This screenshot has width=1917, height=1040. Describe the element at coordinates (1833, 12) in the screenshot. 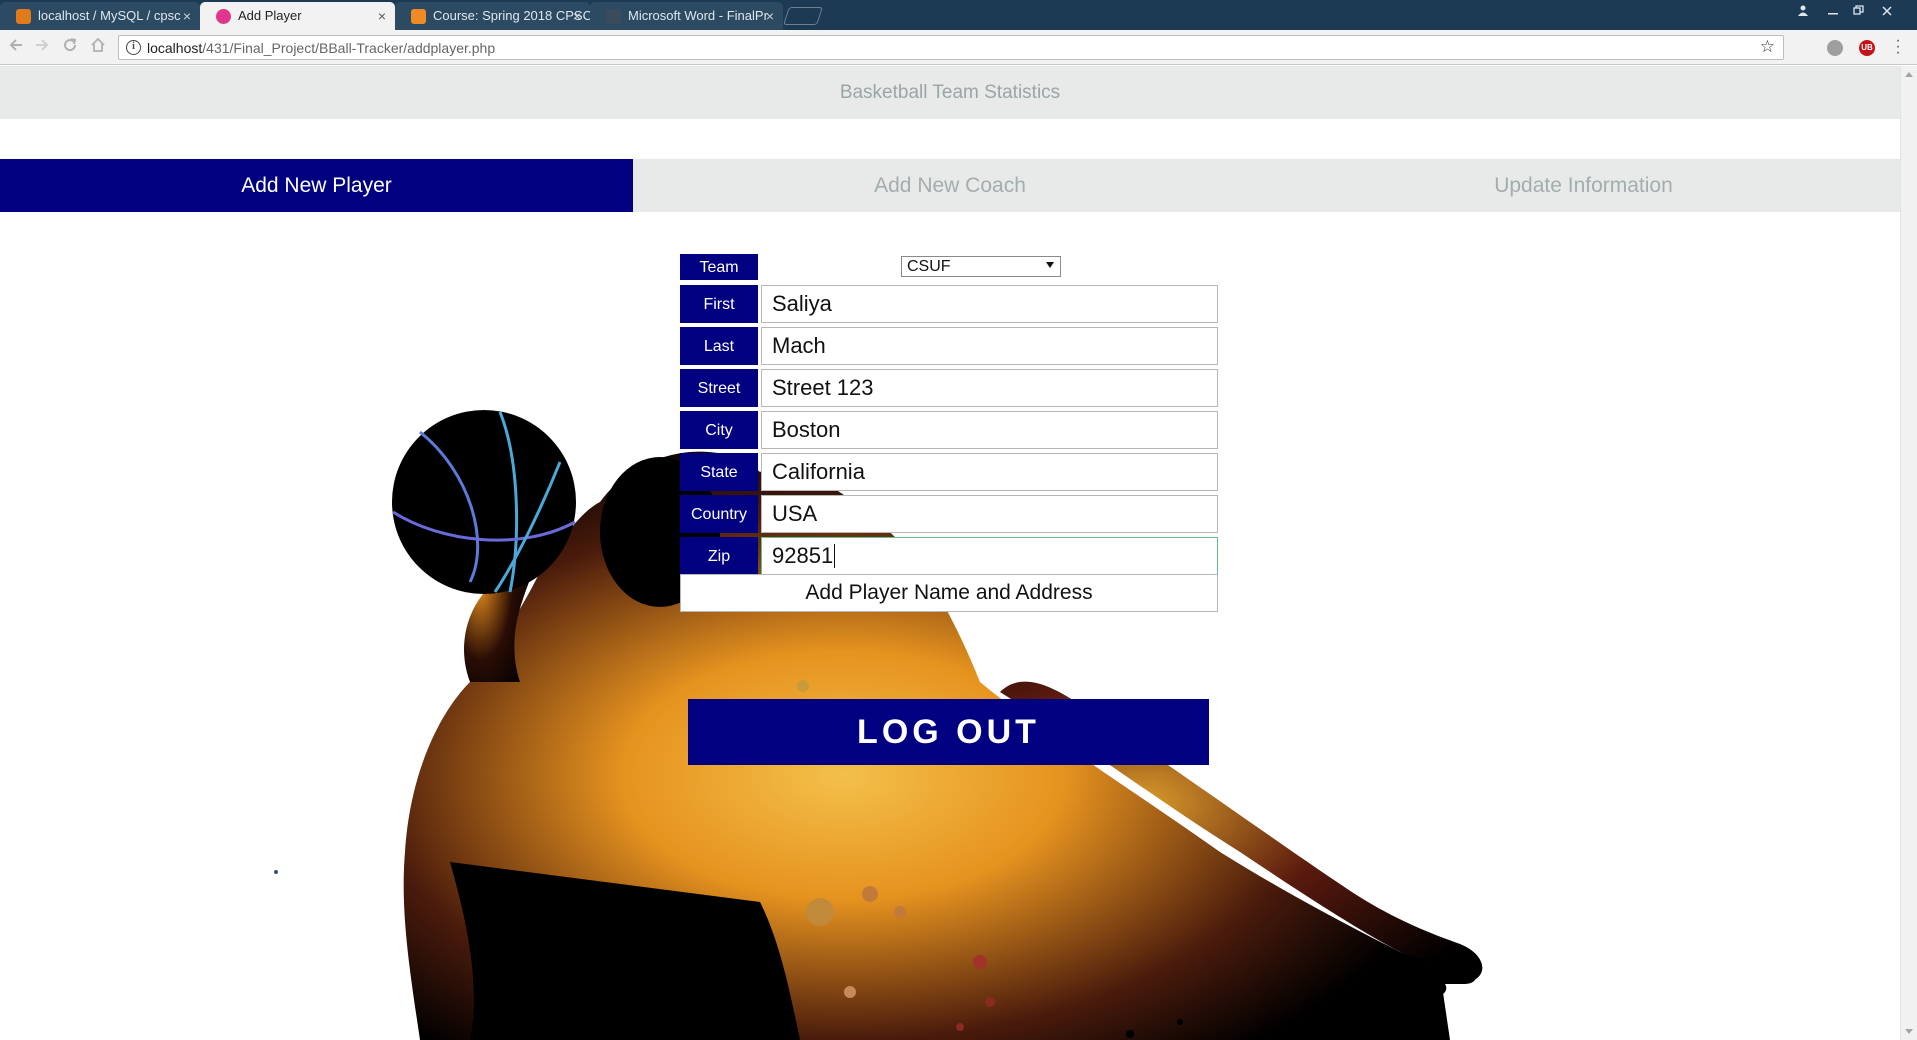

I see `minimize-icon` at that location.